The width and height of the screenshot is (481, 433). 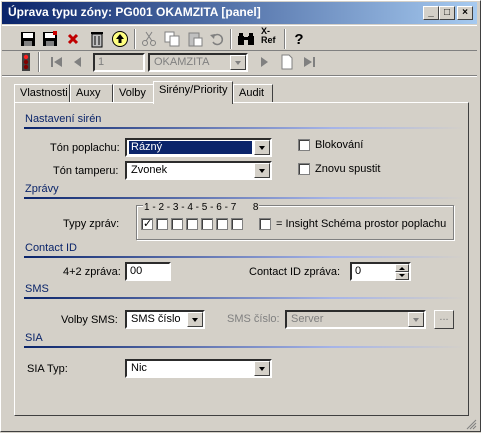 I want to click on sms-cislo-select: Server, so click(x=355, y=319).